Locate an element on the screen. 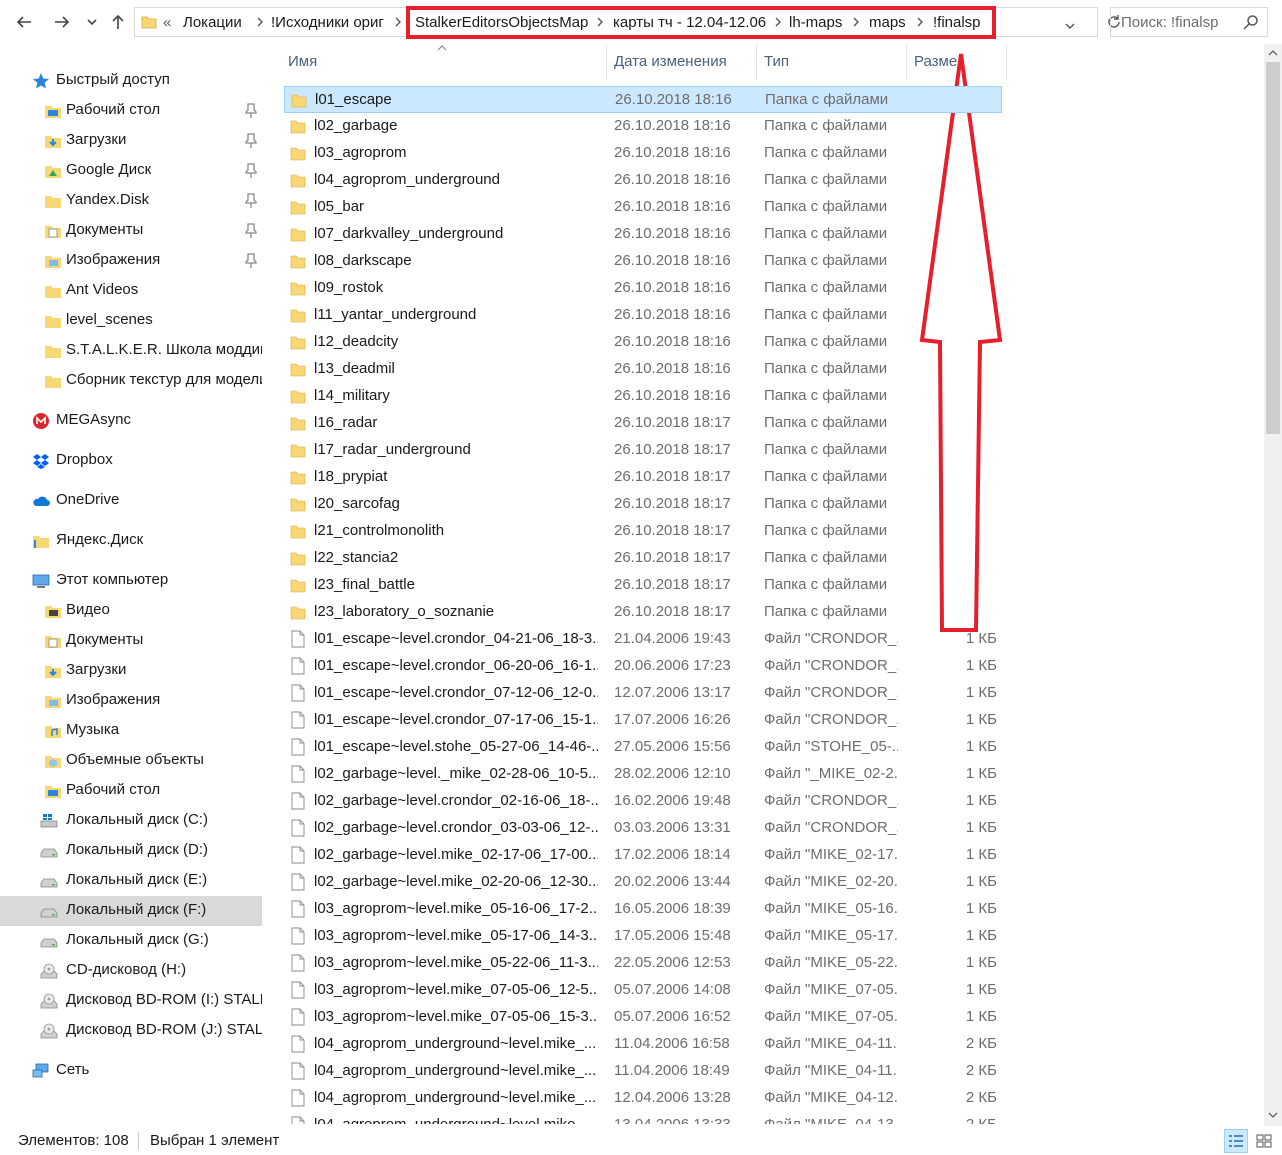 The height and width of the screenshot is (1155, 1282). vertical-scrollbar is located at coordinates (1273, 585).